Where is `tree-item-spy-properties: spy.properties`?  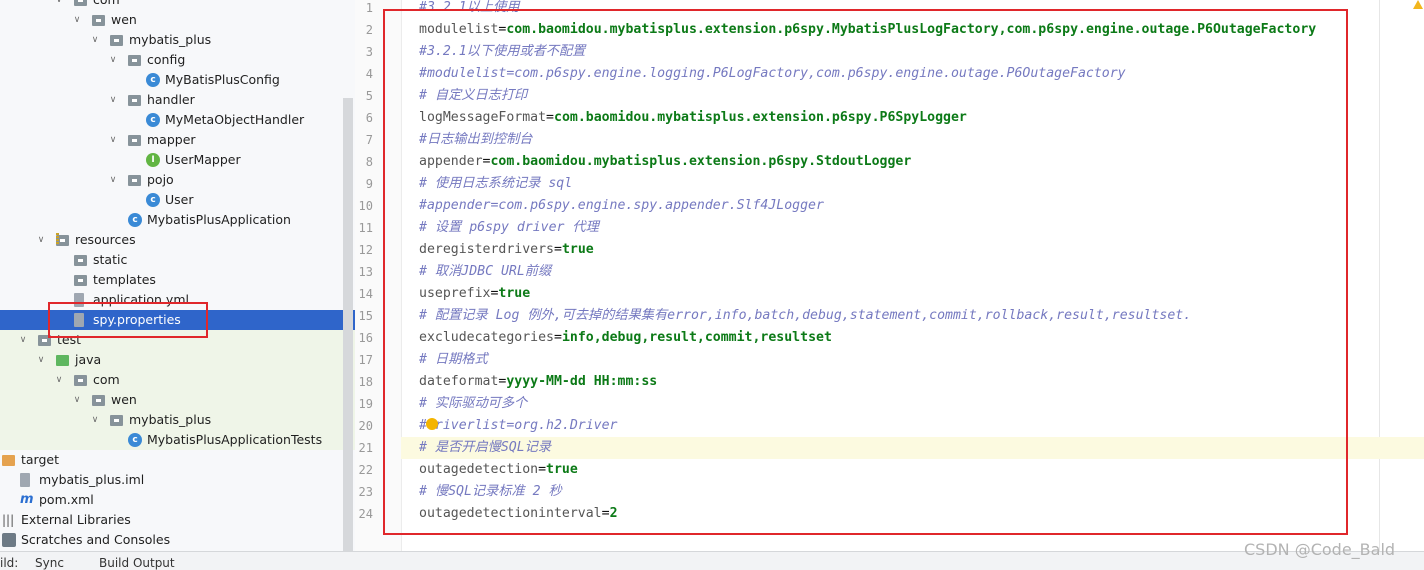 tree-item-spy-properties: spy.properties is located at coordinates (177, 320).